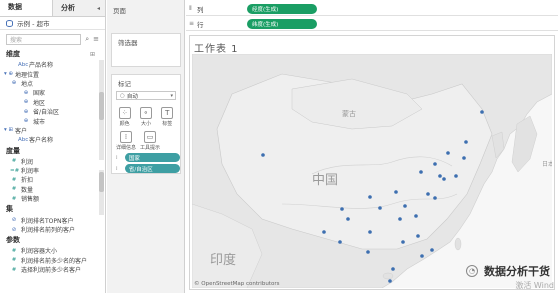 This screenshot has width=558, height=293. Describe the element at coordinates (26, 8) in the screenshot. I see `tab-data: 数据` at that location.